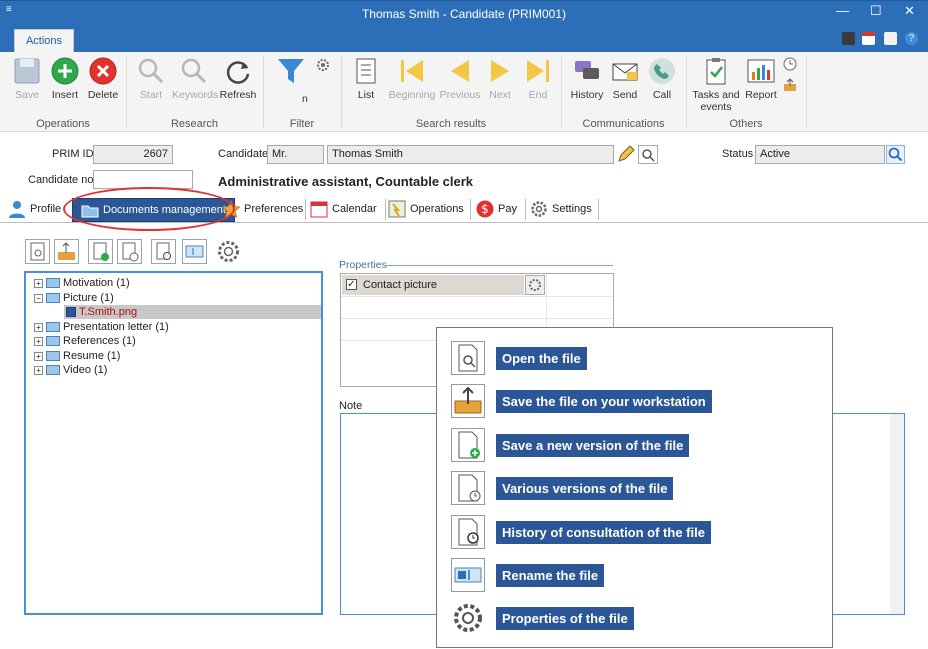 The image size is (928, 649). What do you see at coordinates (468, 358) in the screenshot?
I see `open-file-icon` at bounding box center [468, 358].